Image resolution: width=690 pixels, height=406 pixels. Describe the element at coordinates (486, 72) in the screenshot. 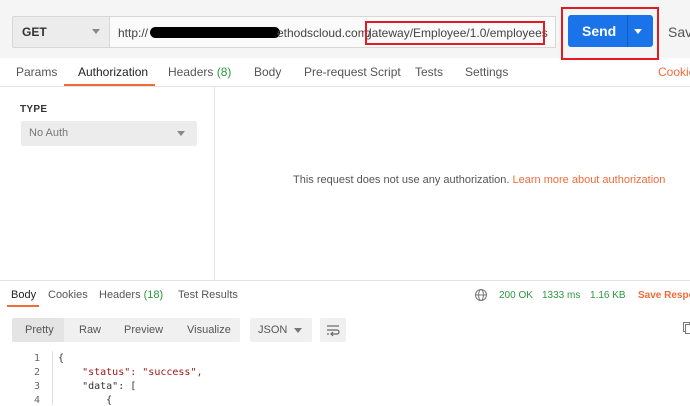

I see `tab-settings: Settings` at that location.